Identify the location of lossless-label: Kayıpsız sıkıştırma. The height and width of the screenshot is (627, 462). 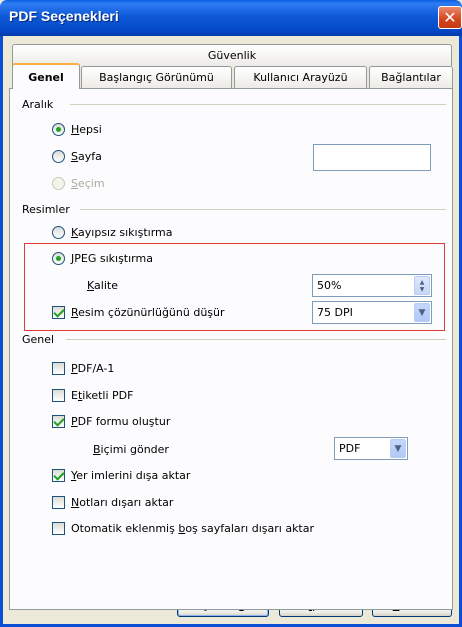
(121, 232).